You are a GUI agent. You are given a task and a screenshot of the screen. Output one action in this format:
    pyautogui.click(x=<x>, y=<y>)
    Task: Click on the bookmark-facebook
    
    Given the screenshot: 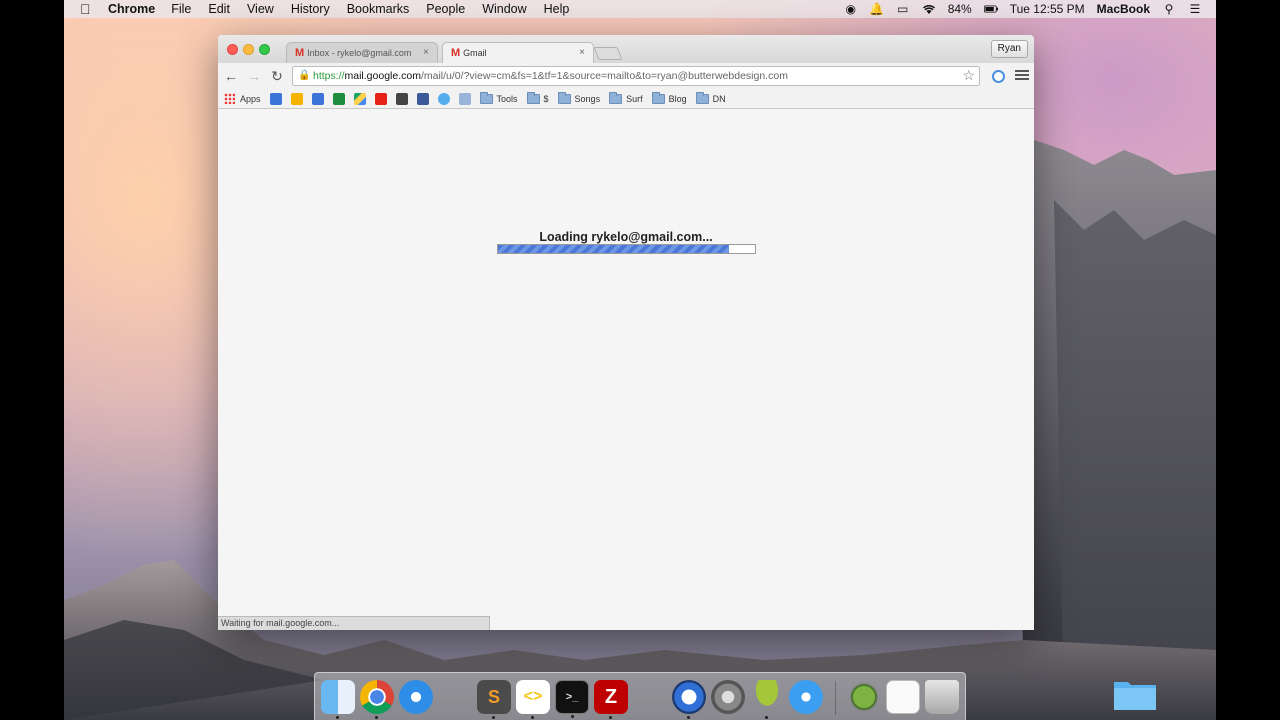 What is the action you would take?
    pyautogui.click(x=422, y=98)
    